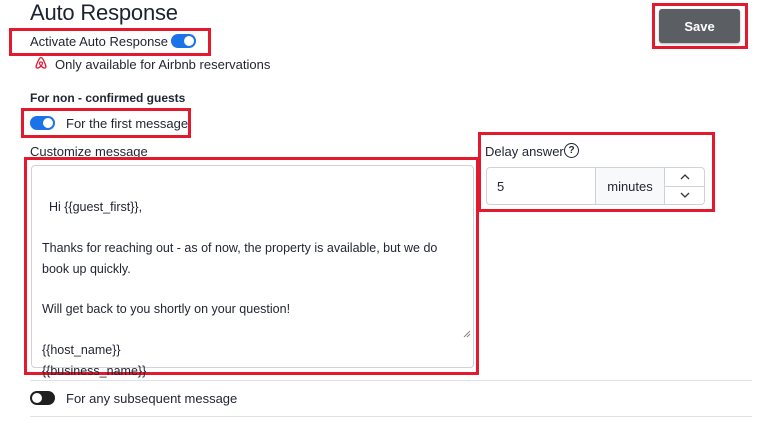 Image resolution: width=769 pixels, height=423 pixels. Describe the element at coordinates (152, 398) in the screenshot. I see `subsequent-message-label: For any subsequent message` at that location.